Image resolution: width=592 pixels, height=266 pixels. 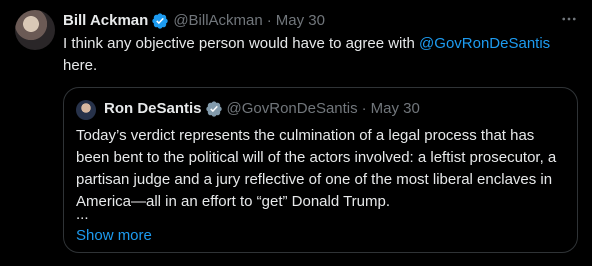 What do you see at coordinates (292, 109) in the screenshot?
I see `quote-author-handle: @GovRonDeSantis` at bounding box center [292, 109].